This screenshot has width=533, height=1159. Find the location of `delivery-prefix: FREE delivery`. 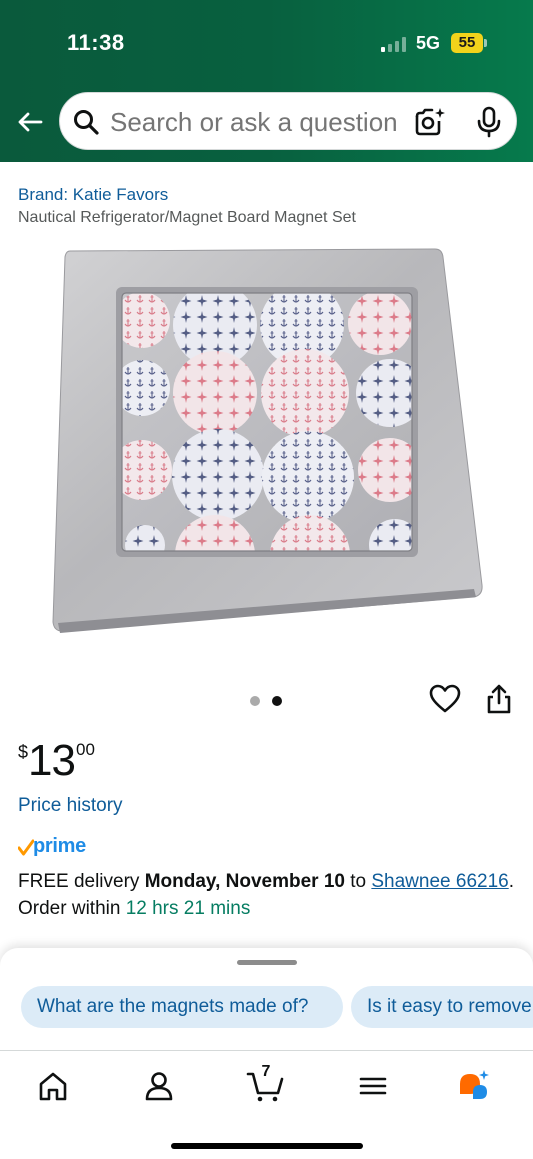

delivery-prefix: FREE delivery is located at coordinates (81, 881).